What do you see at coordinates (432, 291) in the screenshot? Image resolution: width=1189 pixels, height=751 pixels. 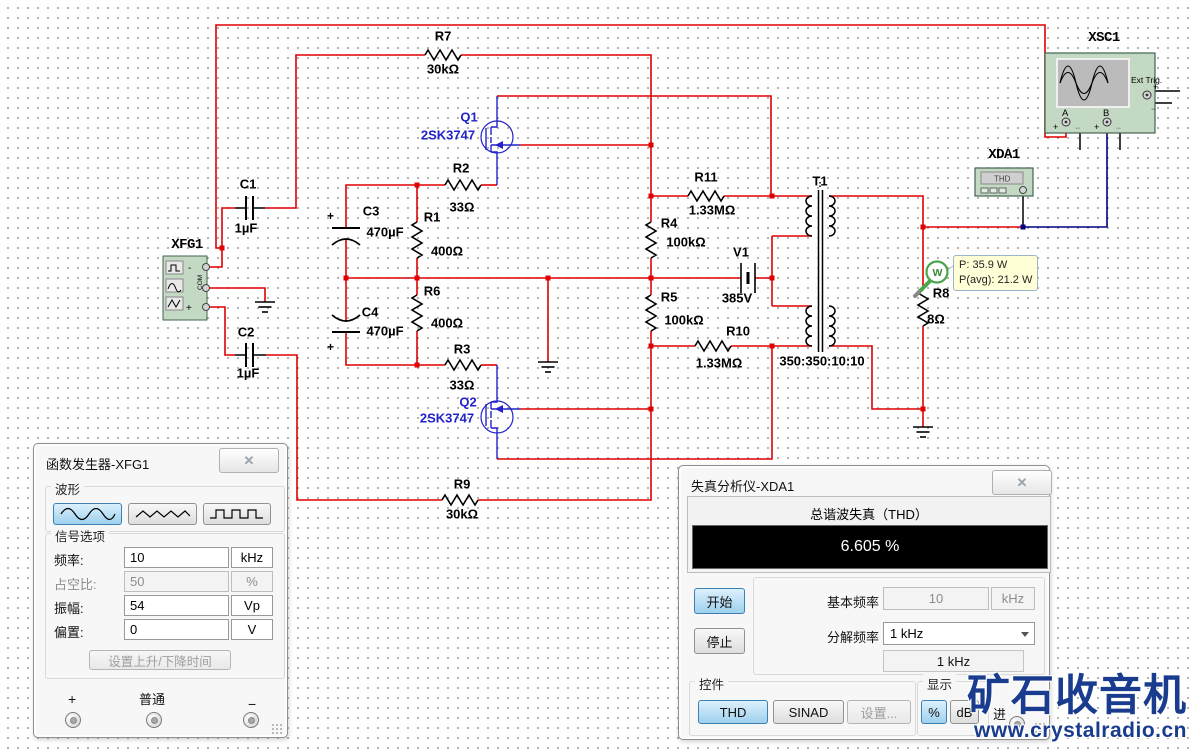 I see `label-r6-ref: R6` at bounding box center [432, 291].